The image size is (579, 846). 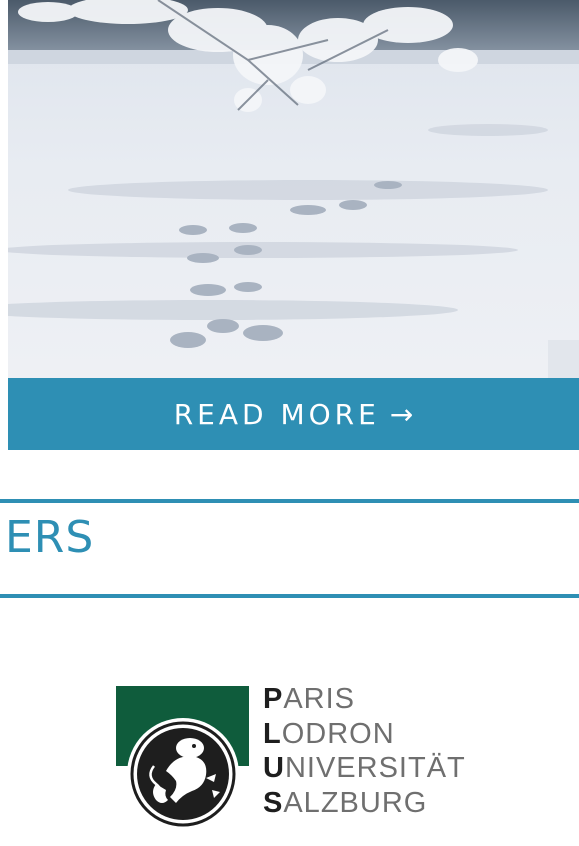 I want to click on logo-line-1: PARIS, so click(x=309, y=699).